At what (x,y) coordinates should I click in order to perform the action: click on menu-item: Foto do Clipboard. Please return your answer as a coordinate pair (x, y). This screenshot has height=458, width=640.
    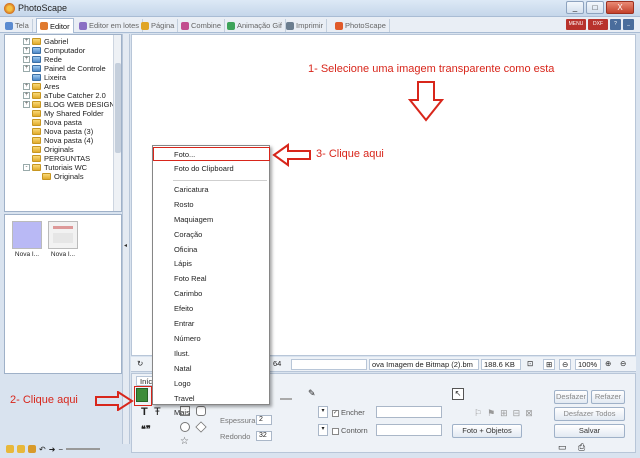
    Looking at the image, I should click on (211, 168).